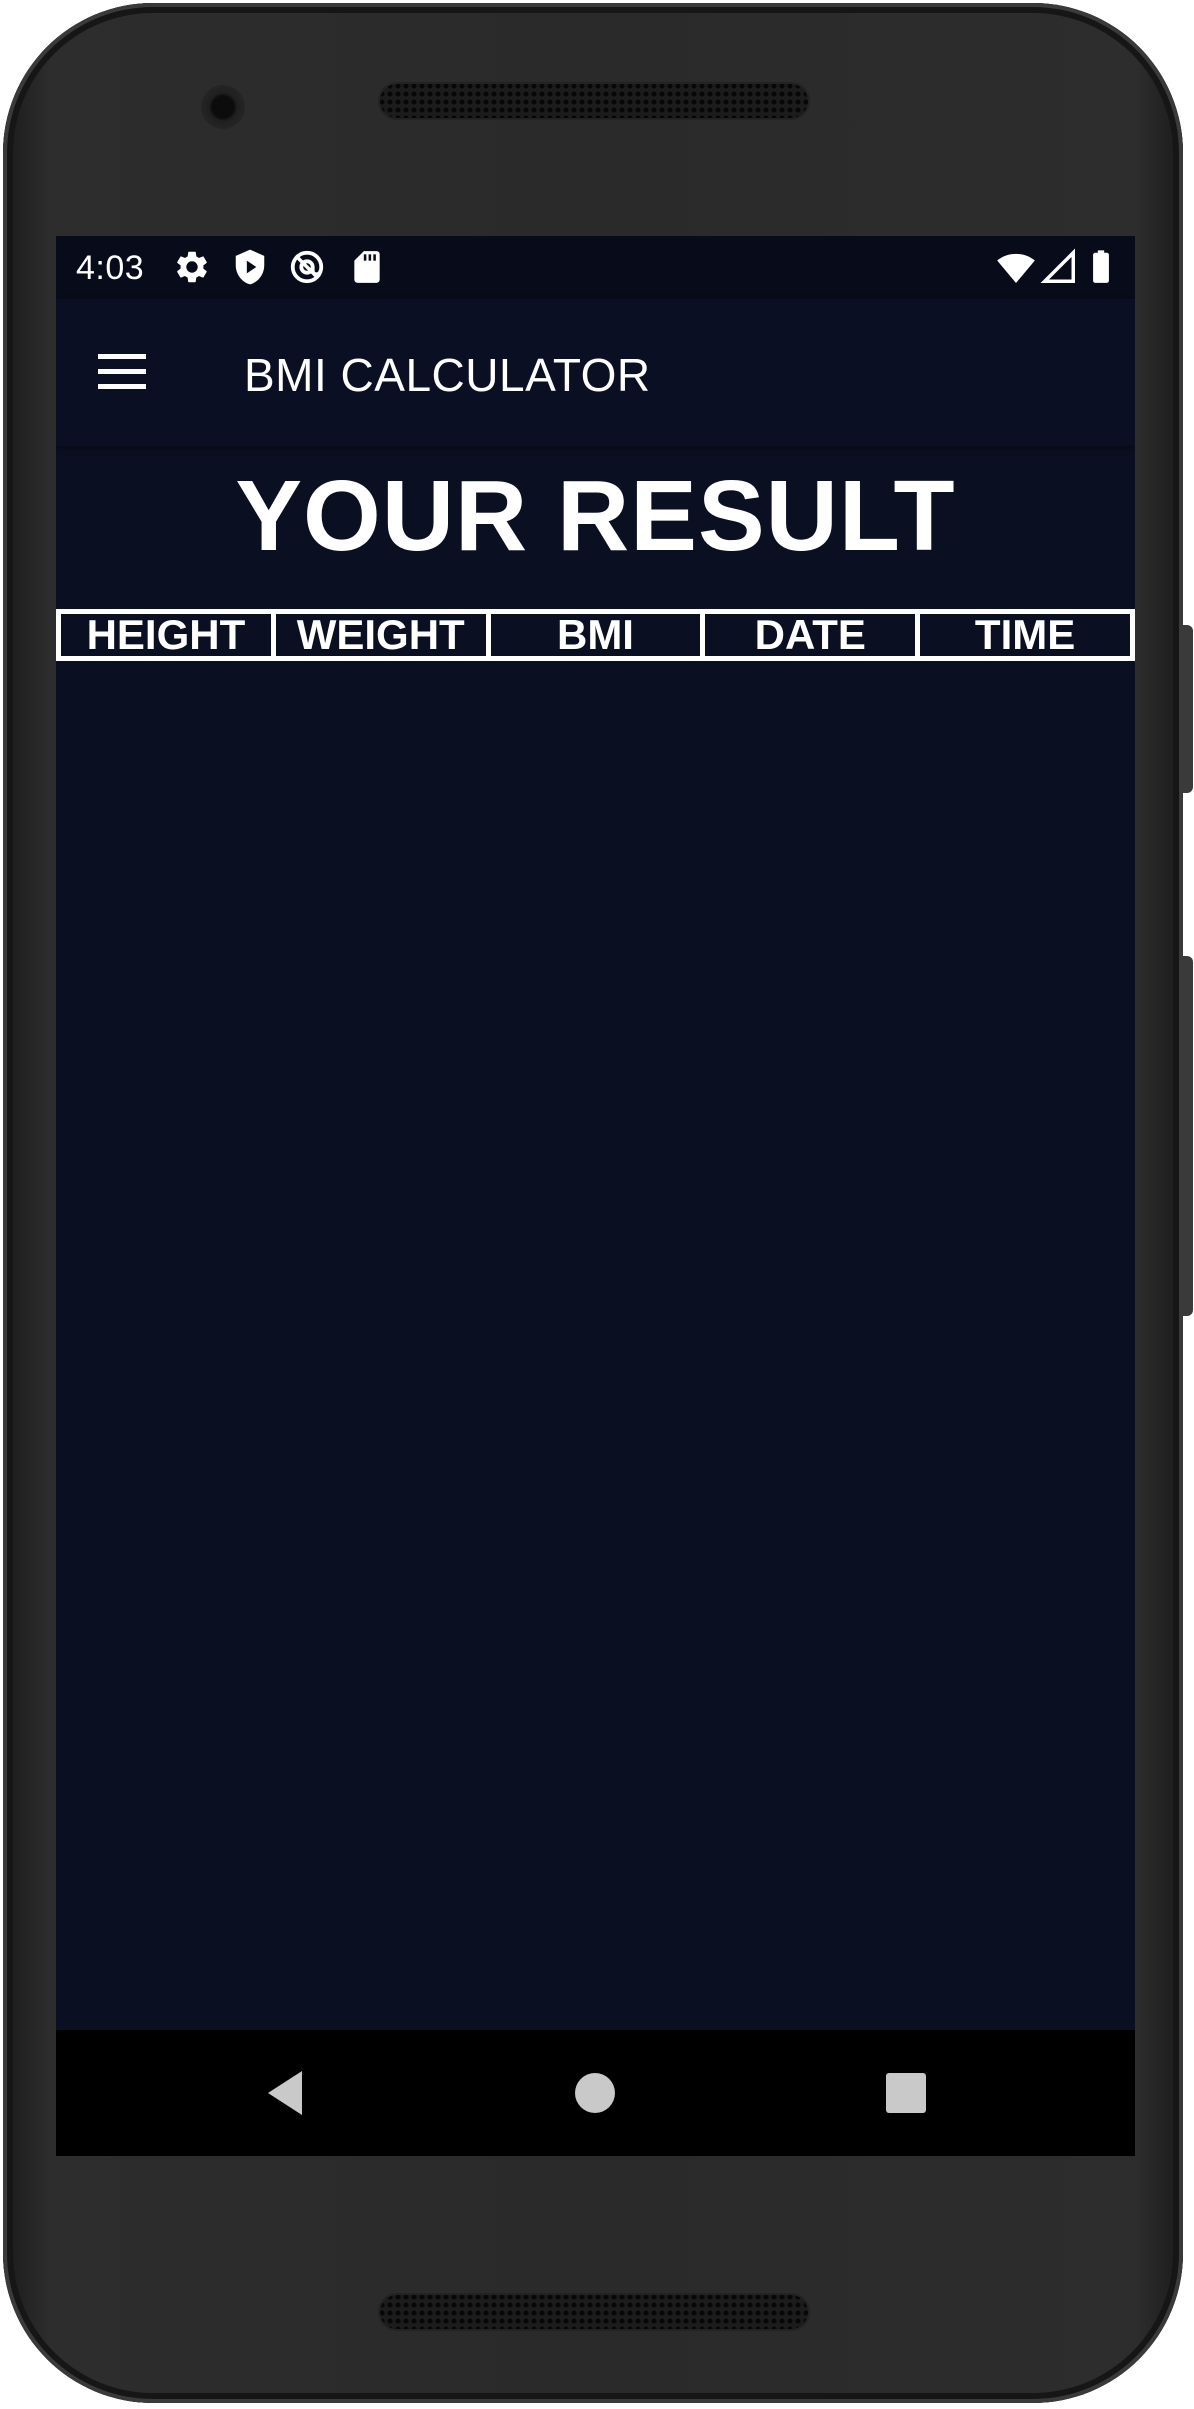  What do you see at coordinates (1188, 709) in the screenshot?
I see `volume-button` at bounding box center [1188, 709].